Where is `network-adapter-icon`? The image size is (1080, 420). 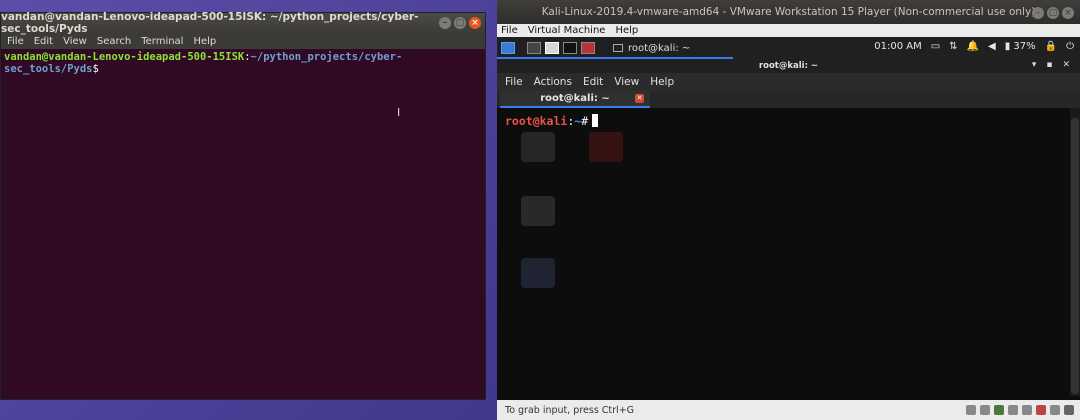
network-adapter-icon is located at coordinates (999, 410).